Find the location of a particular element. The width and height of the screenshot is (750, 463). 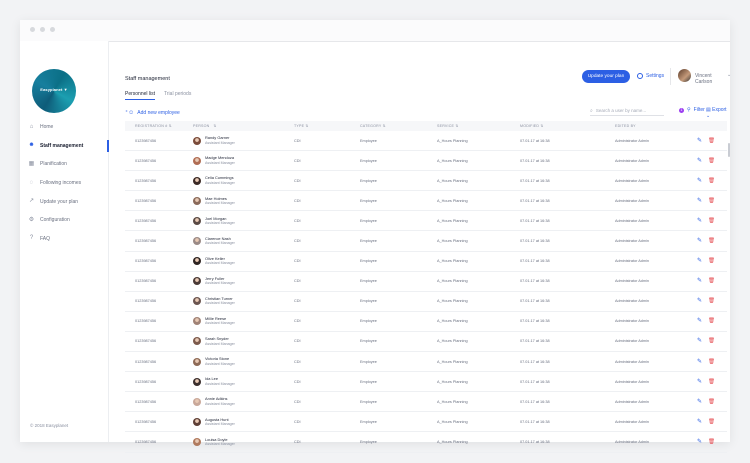

sidebar-item-home: ⌂ Home is located at coordinates (64, 127).